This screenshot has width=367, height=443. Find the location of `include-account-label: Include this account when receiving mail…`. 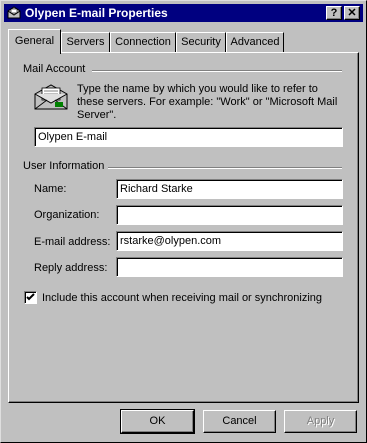

include-account-label: Include this account when receiving mail… is located at coordinates (182, 298).